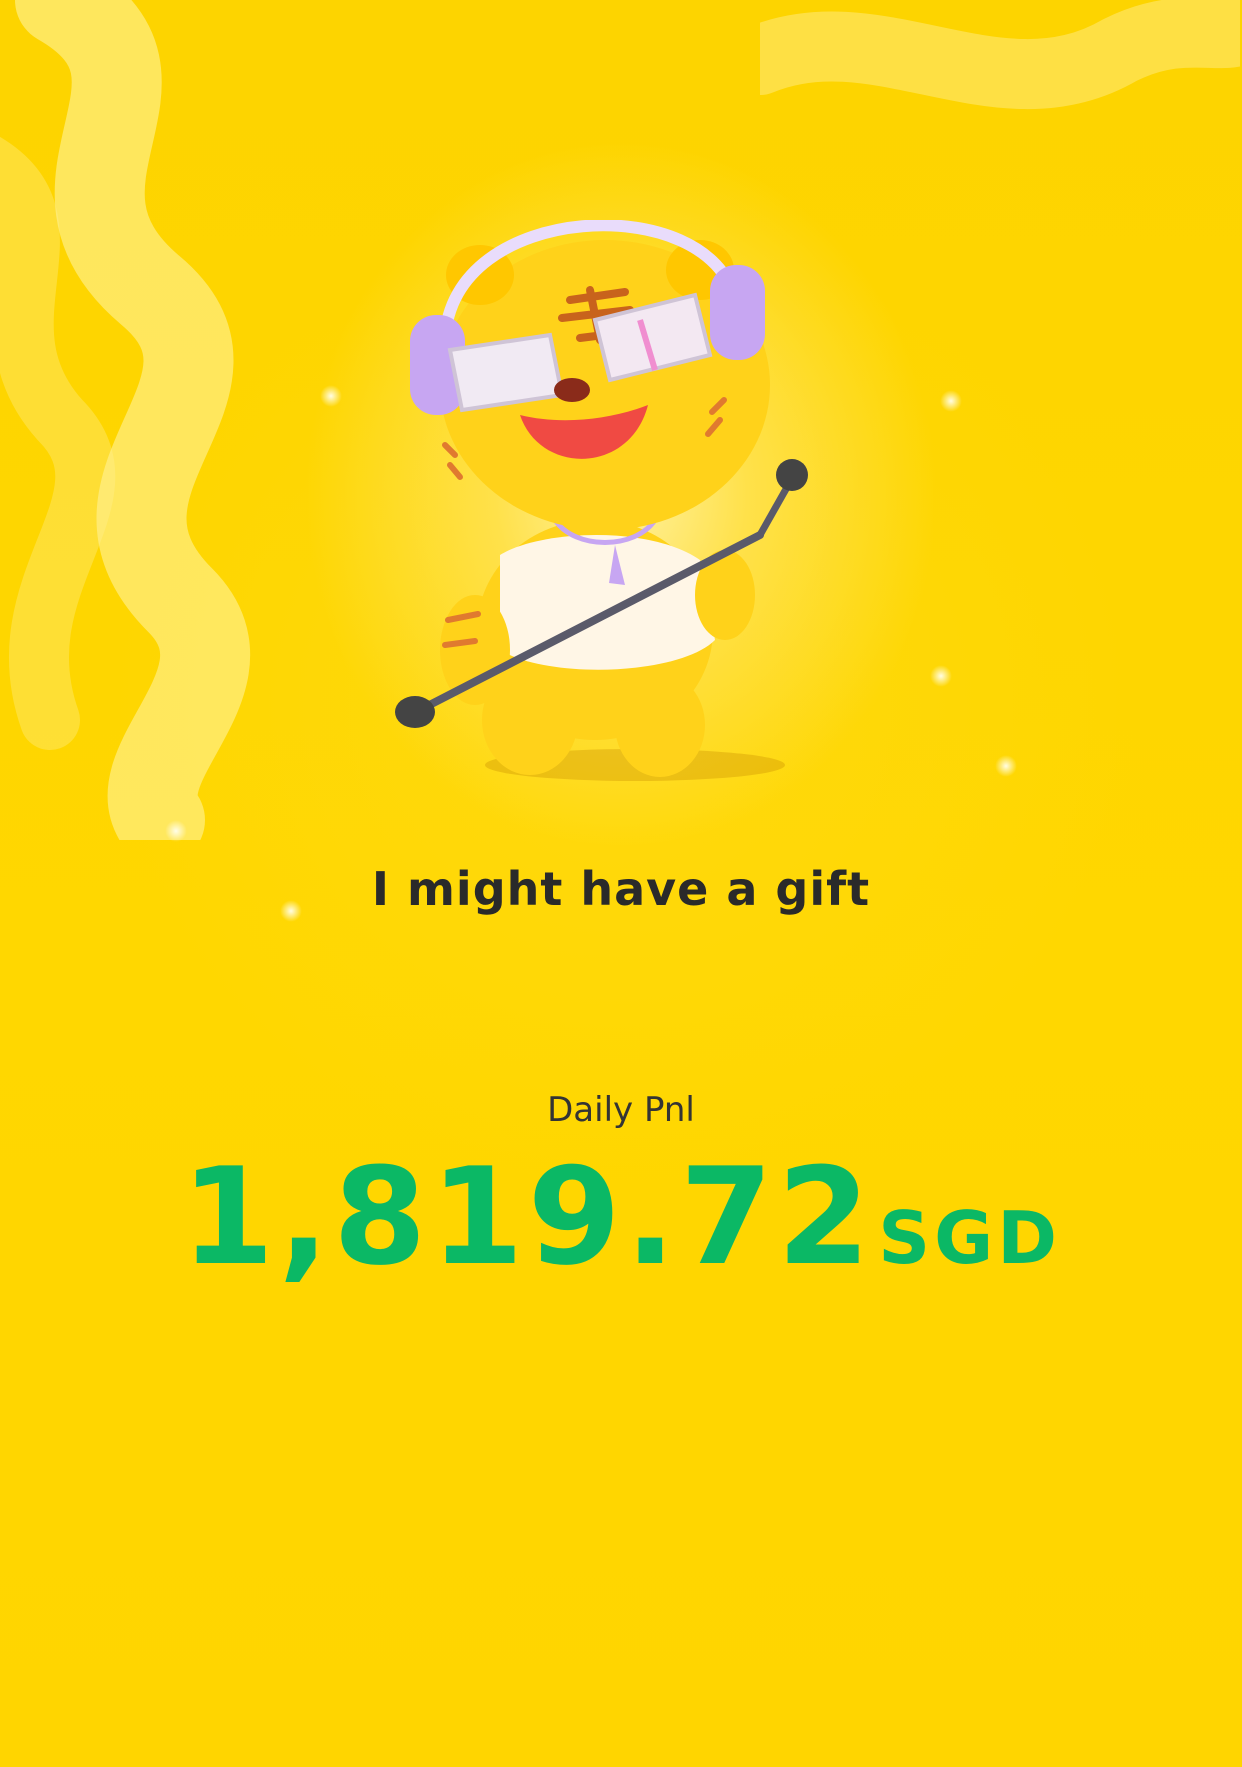  I want to click on tiger-singer-icon, so click(620, 504).